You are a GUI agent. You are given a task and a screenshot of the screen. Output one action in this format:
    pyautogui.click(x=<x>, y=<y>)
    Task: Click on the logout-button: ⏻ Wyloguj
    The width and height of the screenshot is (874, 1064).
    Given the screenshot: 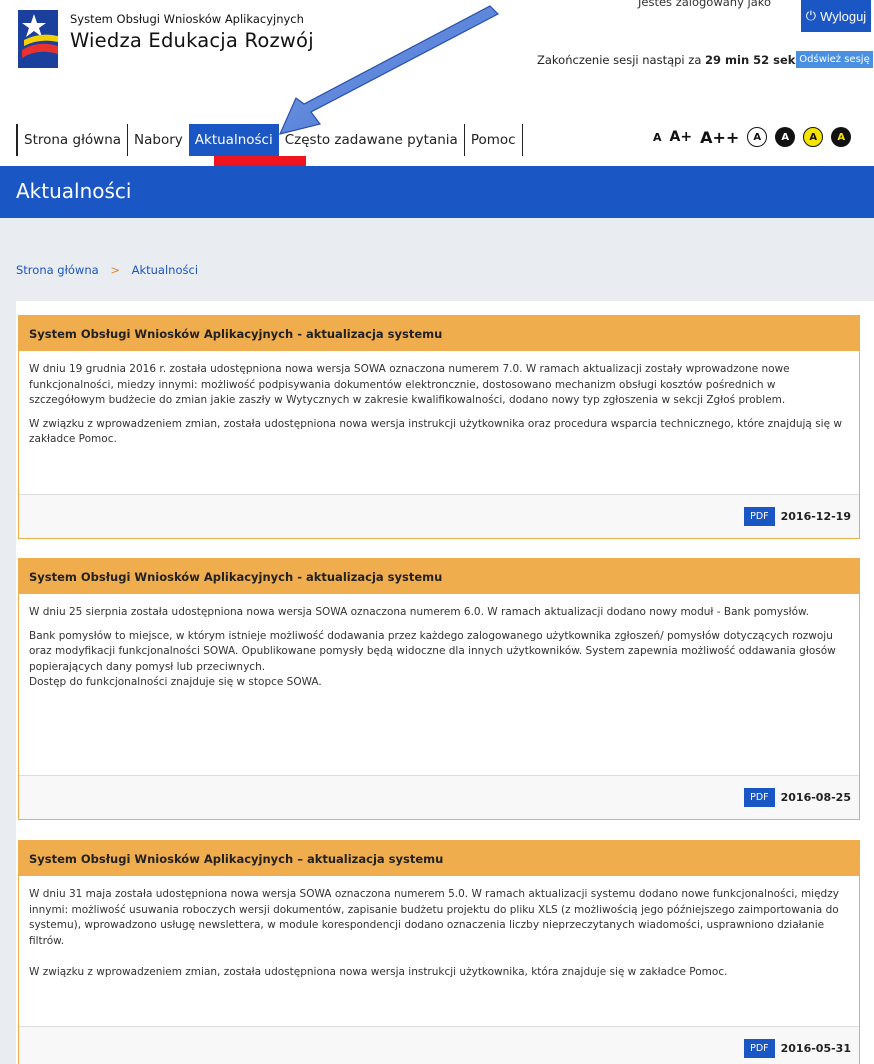 What is the action you would take?
    pyautogui.click(x=836, y=16)
    